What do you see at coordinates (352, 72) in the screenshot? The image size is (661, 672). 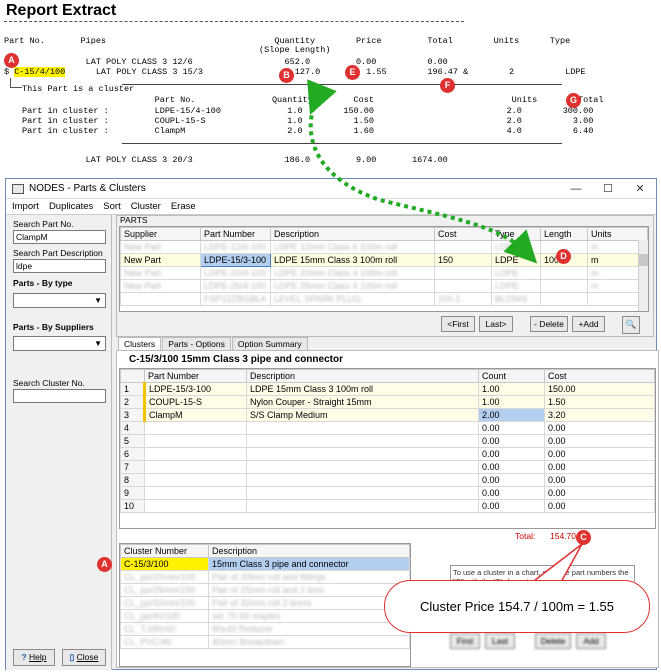 I see `marker-e: E` at bounding box center [352, 72].